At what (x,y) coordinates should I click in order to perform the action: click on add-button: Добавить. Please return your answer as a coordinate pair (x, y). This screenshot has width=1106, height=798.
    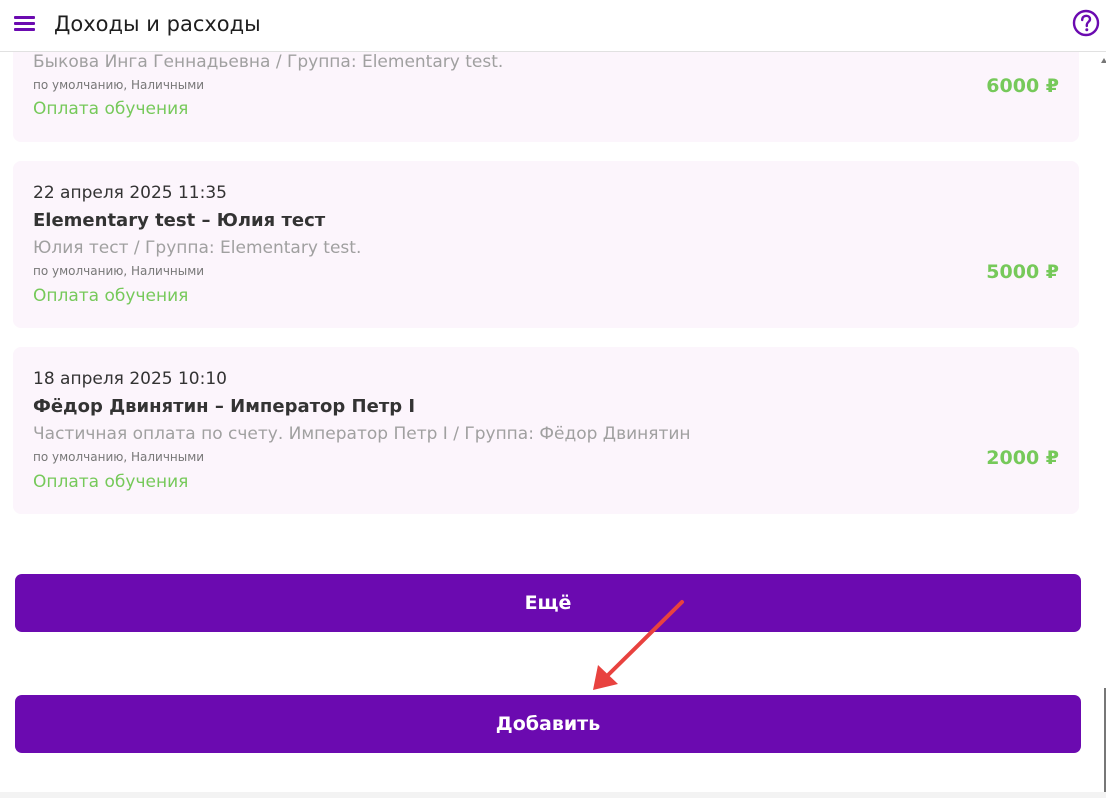
    Looking at the image, I should click on (548, 724).